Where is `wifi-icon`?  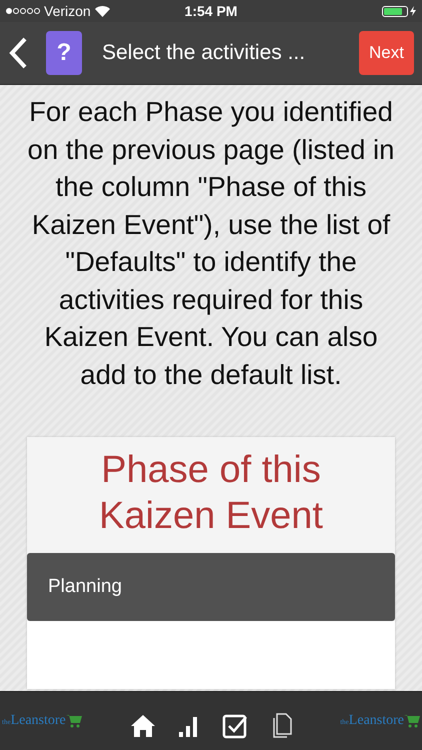
wifi-icon is located at coordinates (102, 11).